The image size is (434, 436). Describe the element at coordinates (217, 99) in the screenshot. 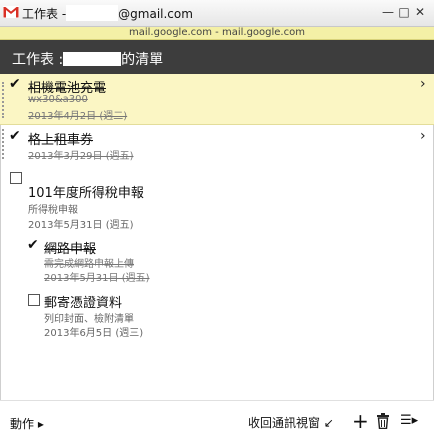

I see `task-item: ✔ 相機電池充電 wx30&a300 2013年4月2日 (週二) ›` at that location.